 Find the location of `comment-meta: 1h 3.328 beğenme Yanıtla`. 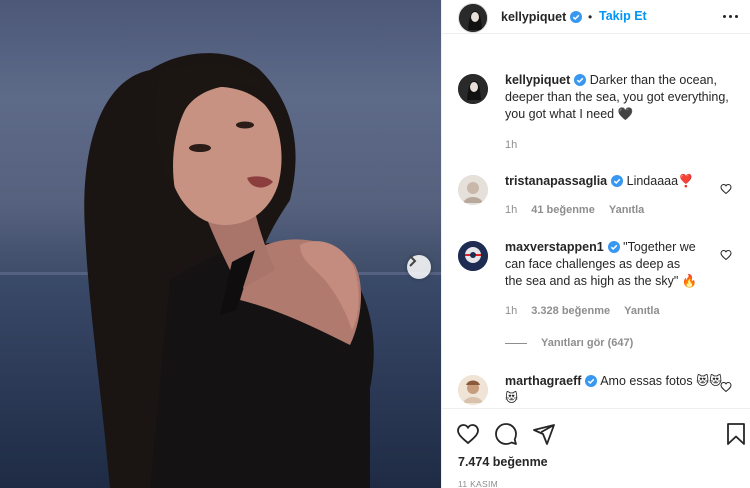

comment-meta: 1h 3.328 beğenme Yanıtla is located at coordinates (582, 311).